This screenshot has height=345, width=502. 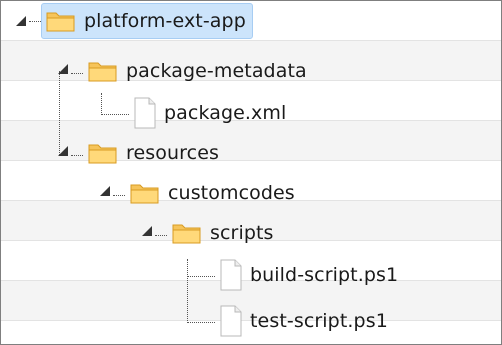 What do you see at coordinates (231, 193) in the screenshot?
I see `tree-node-label: customcodes` at bounding box center [231, 193].